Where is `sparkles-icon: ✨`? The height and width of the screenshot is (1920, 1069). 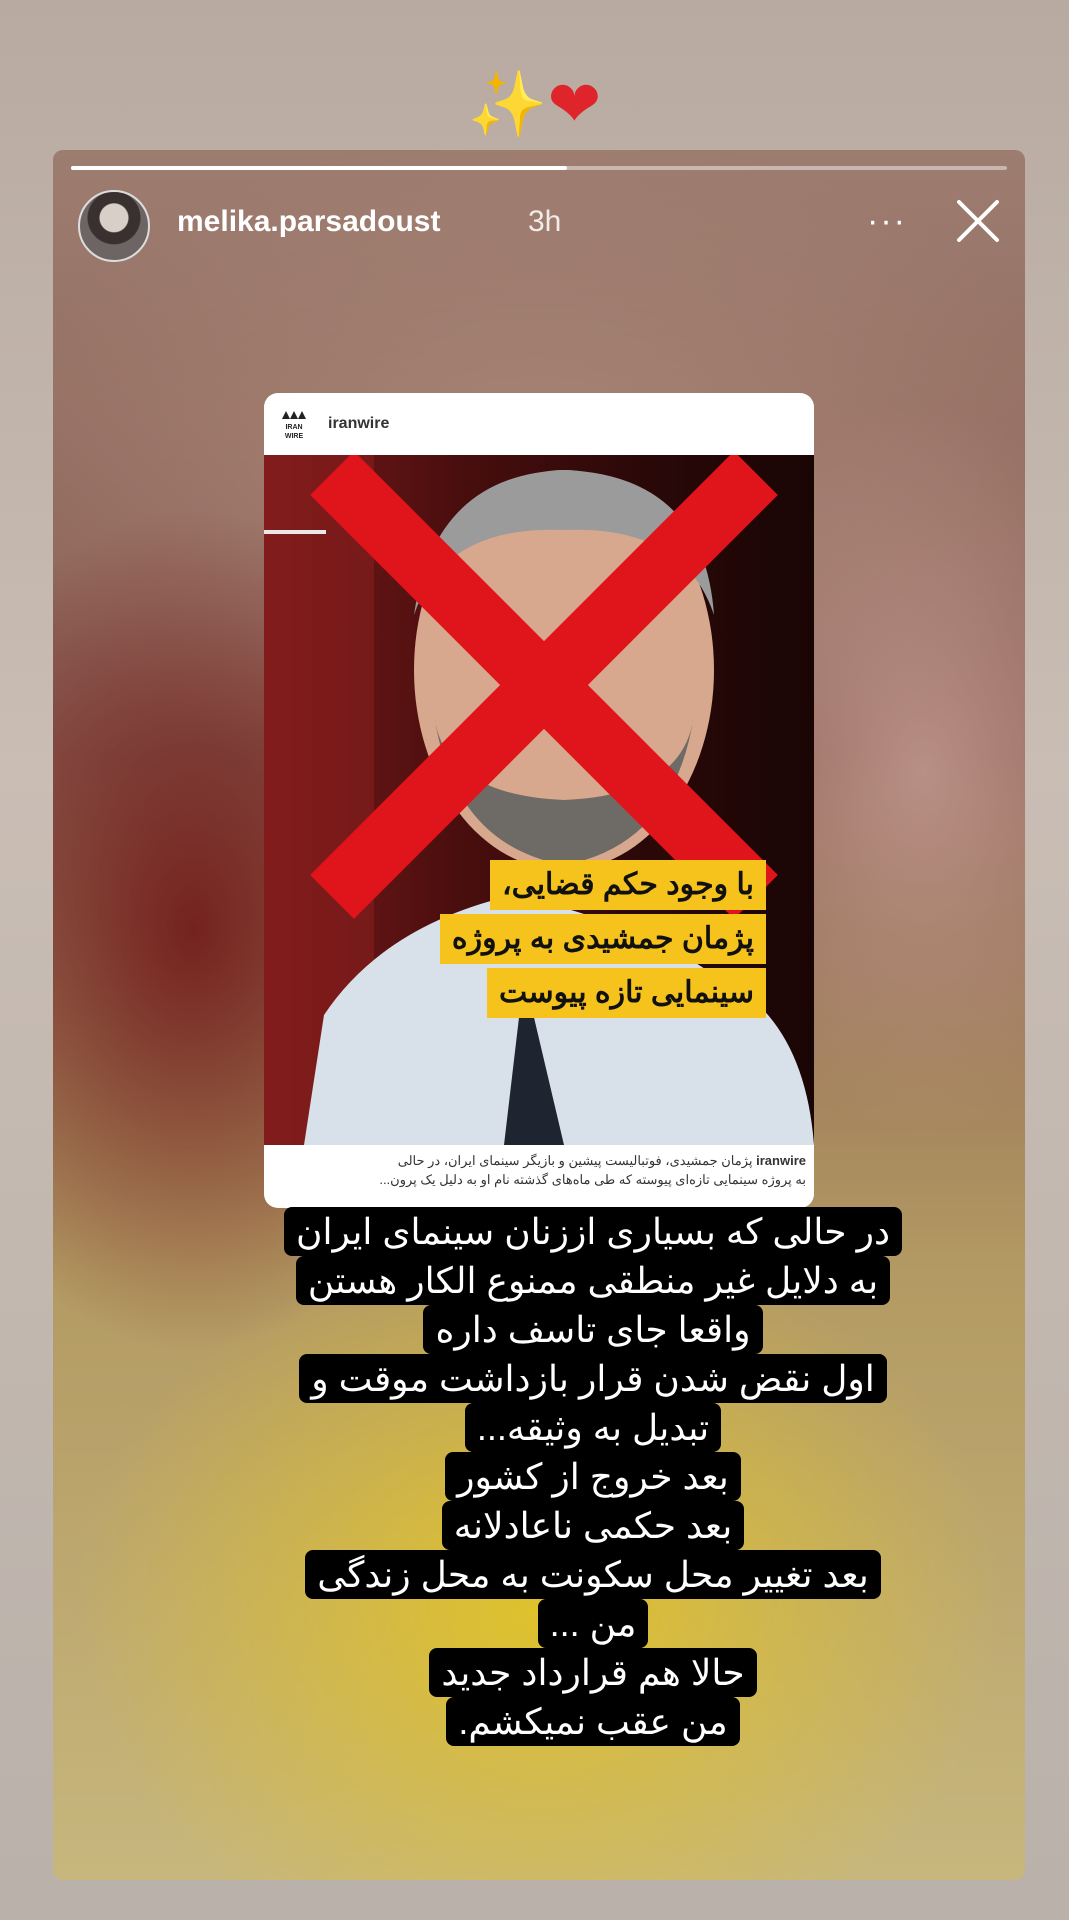
sparkles-icon: ✨ is located at coordinates (507, 105).